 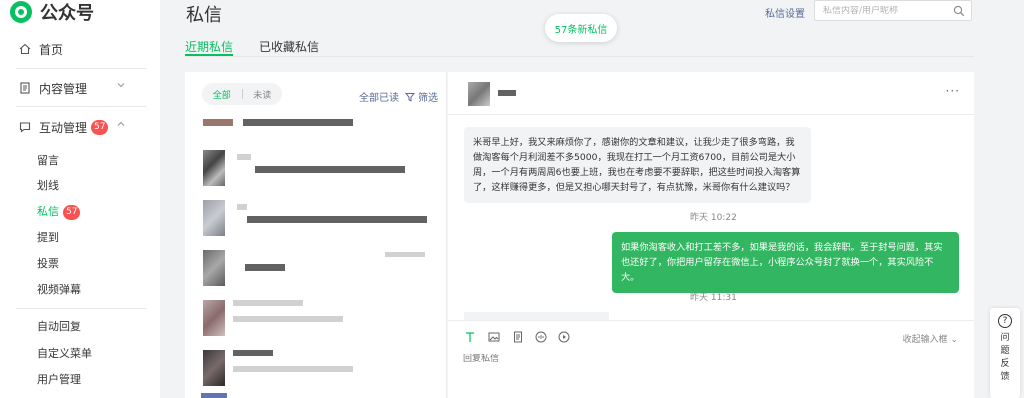 What do you see at coordinates (410, 97) in the screenshot?
I see `filter-icon` at bounding box center [410, 97].